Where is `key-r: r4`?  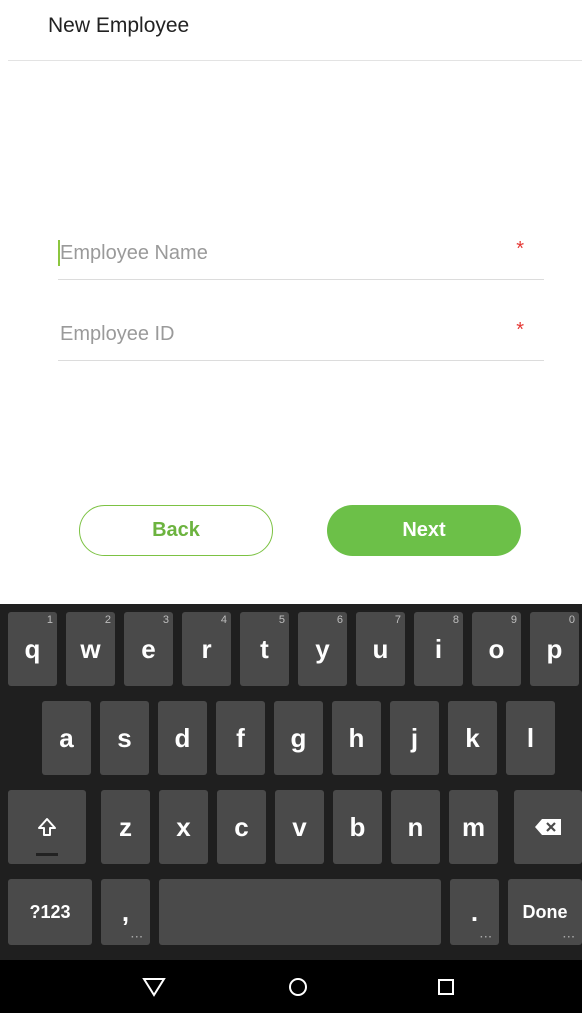 key-r: r4 is located at coordinates (206, 649).